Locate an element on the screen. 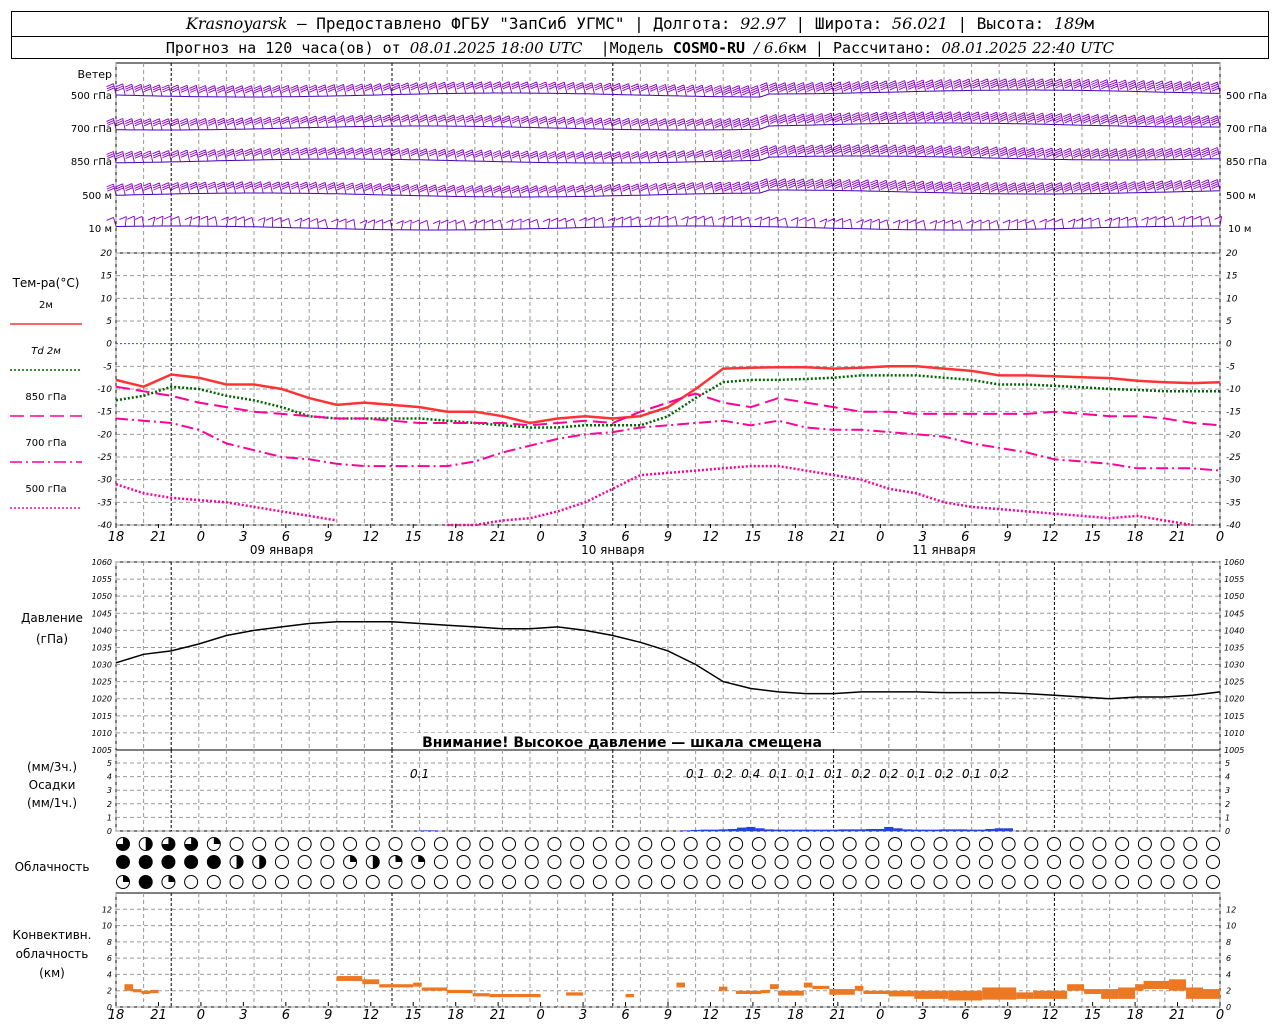 The height and width of the screenshot is (1024, 1280). precip-bar is located at coordinates (696, 830).